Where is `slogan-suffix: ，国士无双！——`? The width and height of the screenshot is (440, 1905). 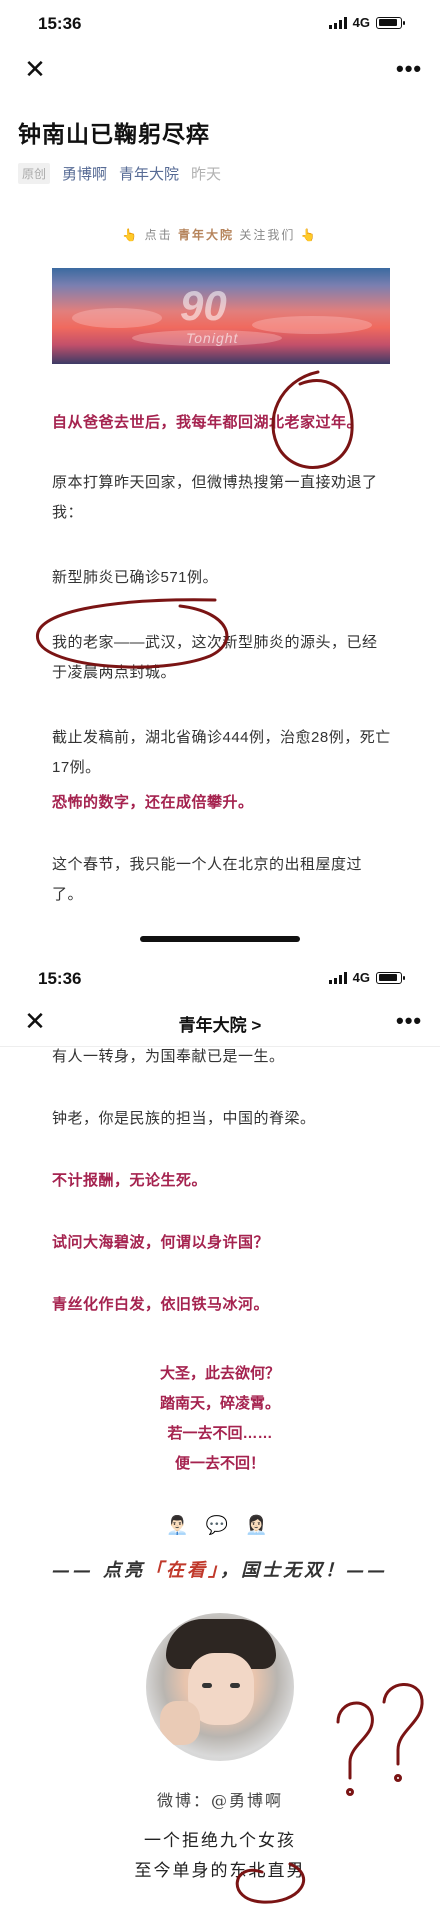 slogan-suffix: ，国士无双！—— is located at coordinates (304, 1570).